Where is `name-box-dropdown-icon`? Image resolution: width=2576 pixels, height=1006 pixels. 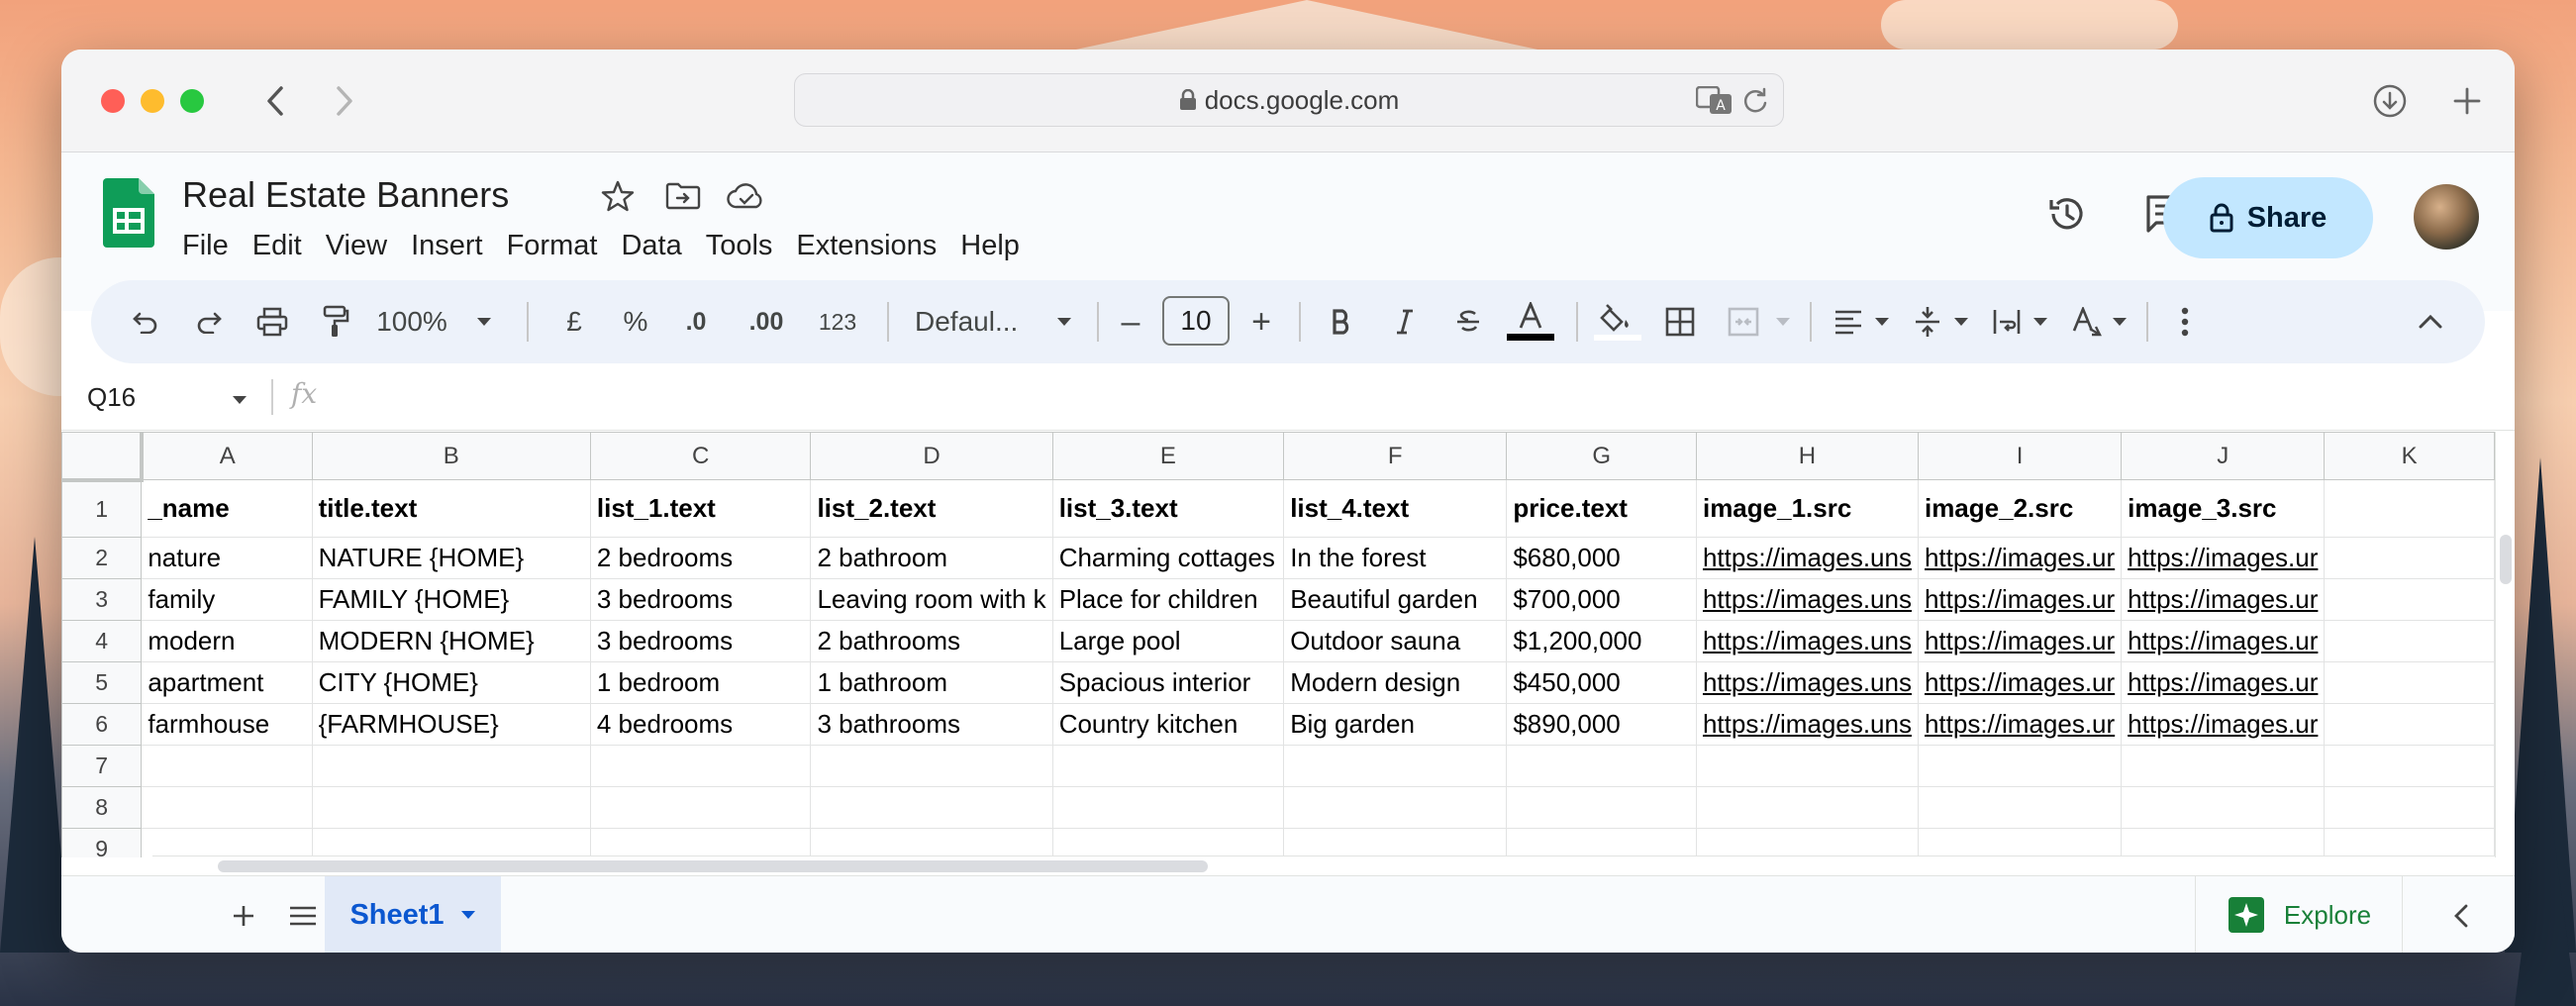
name-box-dropdown-icon is located at coordinates (240, 400).